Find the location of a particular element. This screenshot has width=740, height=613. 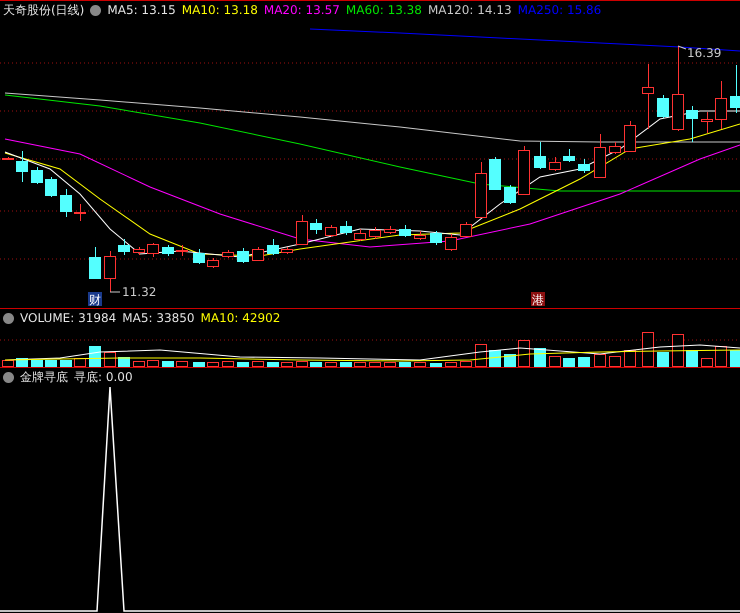

ma-reading: MA60: 13.38 is located at coordinates (384, 10).